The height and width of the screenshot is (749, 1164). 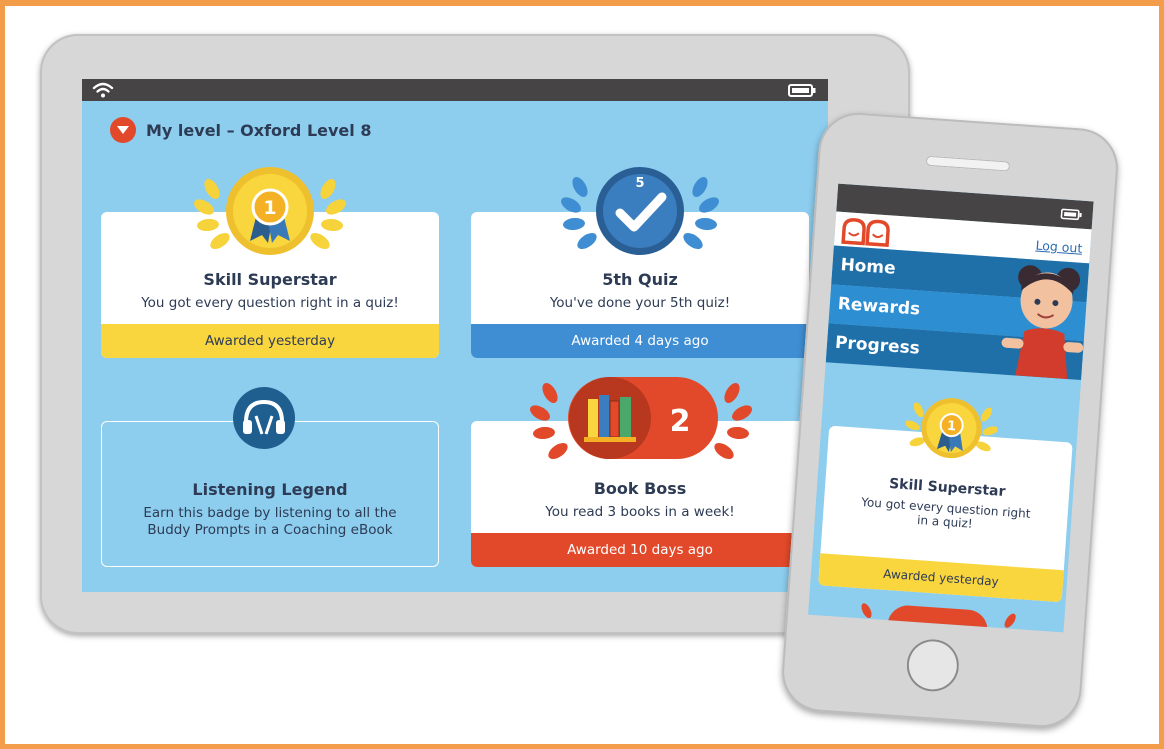 I want to click on card-footer: Awarded 4 days ago, so click(x=640, y=341).